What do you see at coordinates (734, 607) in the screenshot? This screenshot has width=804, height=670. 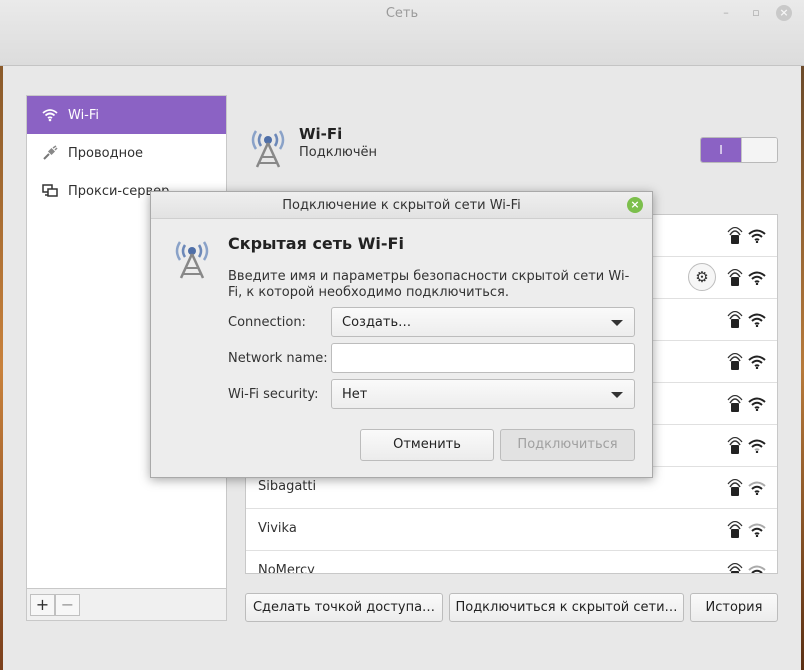 I see `history-button: История` at bounding box center [734, 607].